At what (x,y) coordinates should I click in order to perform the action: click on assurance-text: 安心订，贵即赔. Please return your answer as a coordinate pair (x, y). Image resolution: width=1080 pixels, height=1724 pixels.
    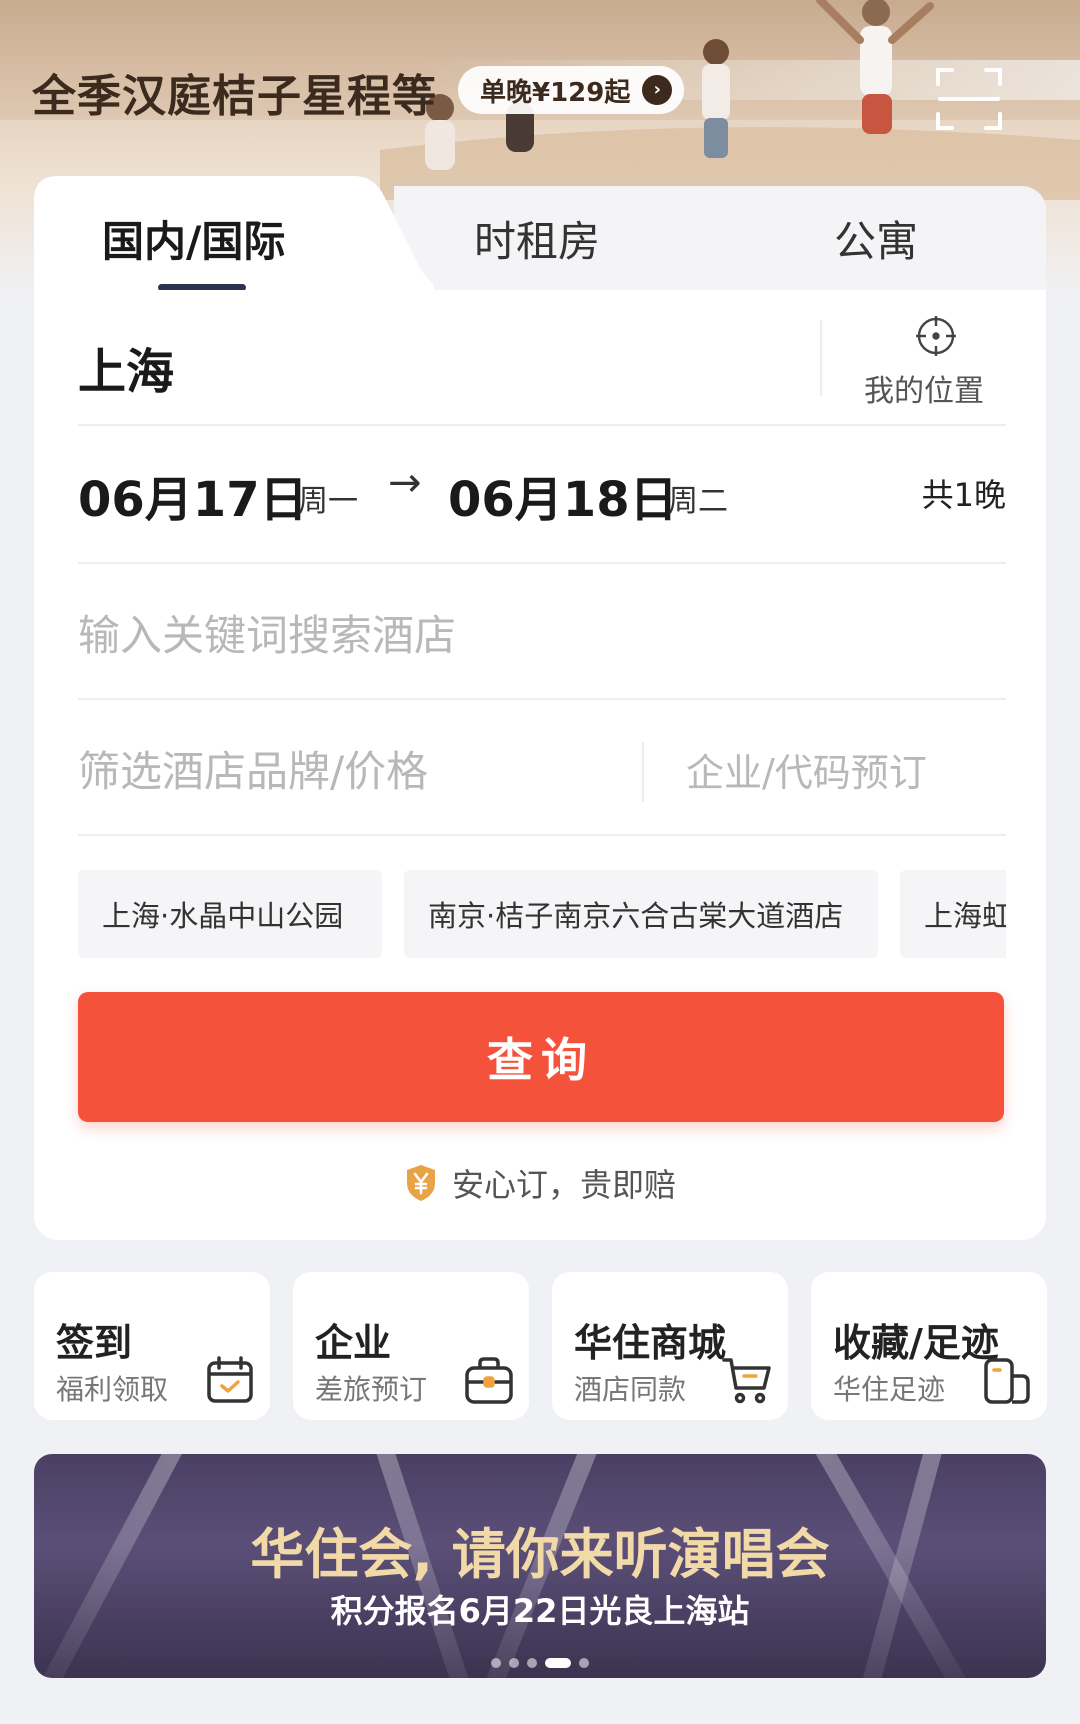
    Looking at the image, I should click on (563, 1185).